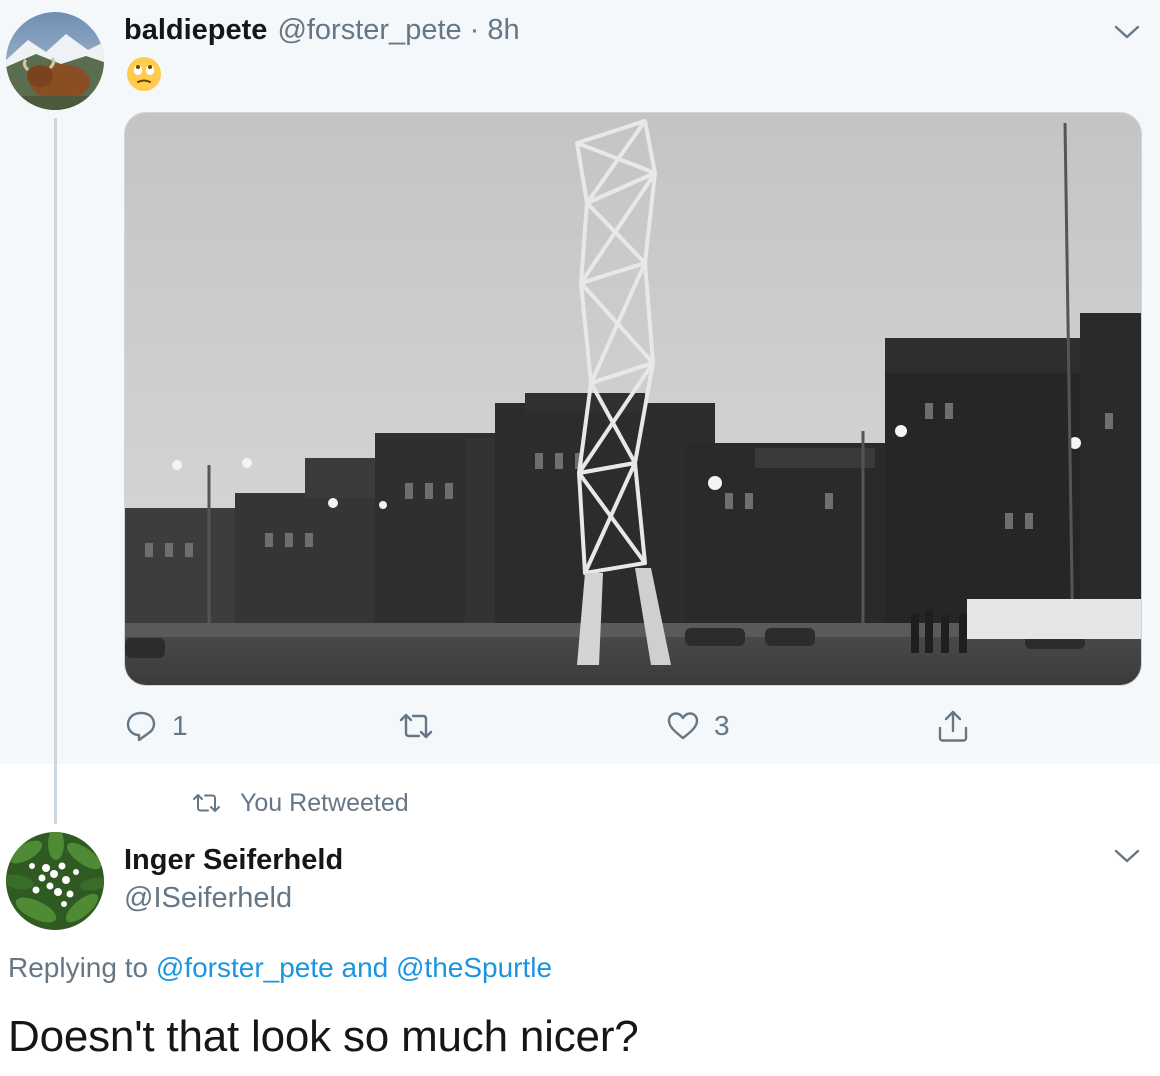 The width and height of the screenshot is (1160, 1076). What do you see at coordinates (233, 860) in the screenshot?
I see `display-name: Inger Seiferheld` at bounding box center [233, 860].